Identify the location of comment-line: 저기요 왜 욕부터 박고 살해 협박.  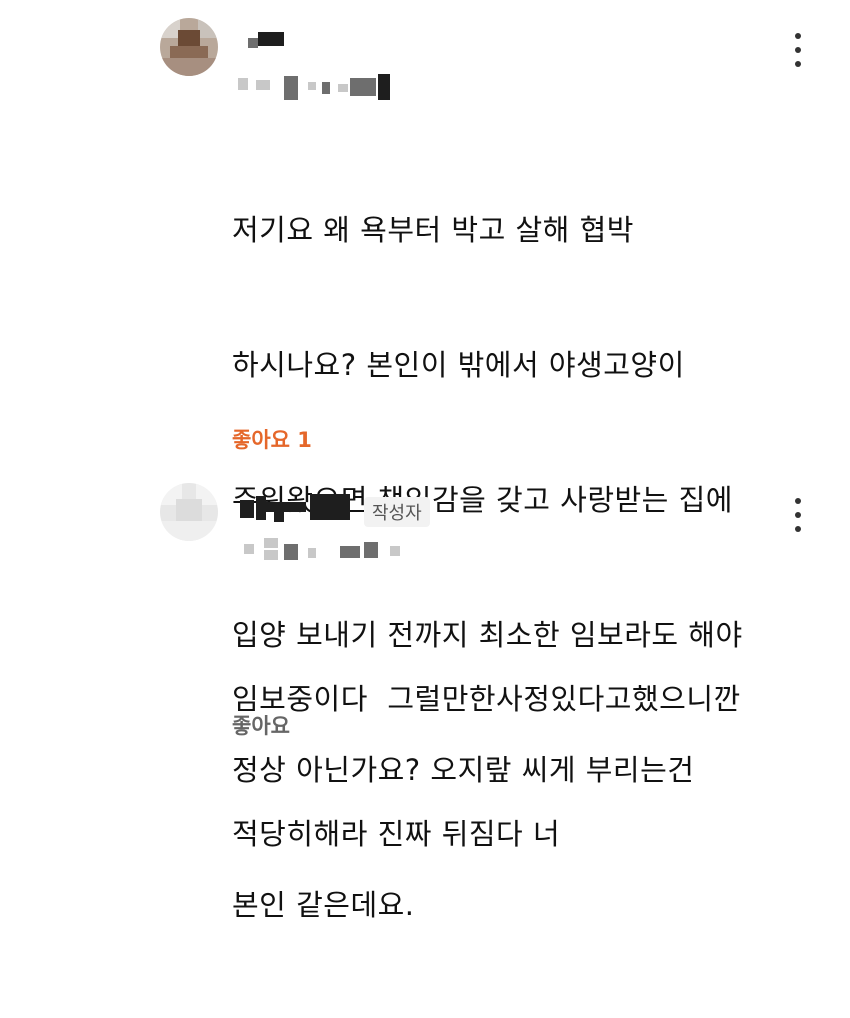
(433, 230).